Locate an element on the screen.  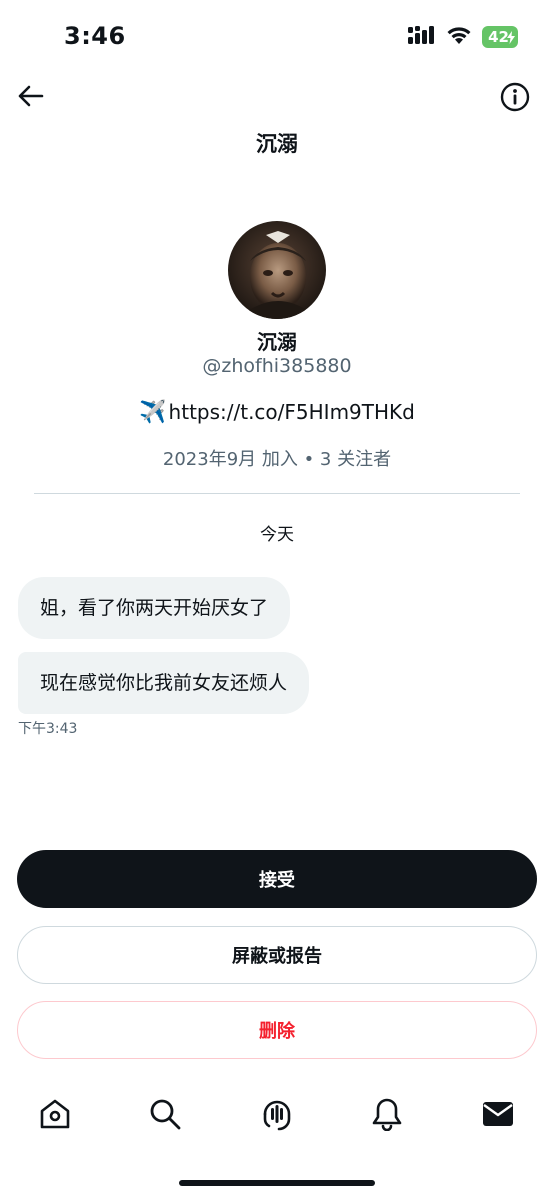
nav-messages is located at coordinates (498, 1116).